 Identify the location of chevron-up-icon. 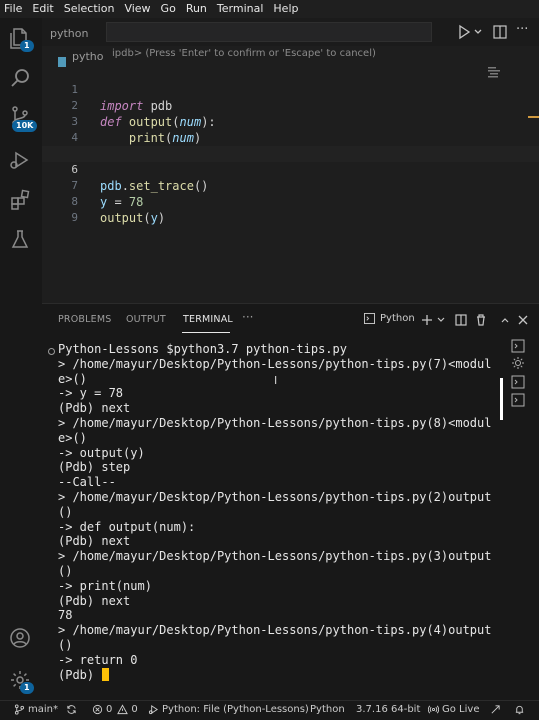
(505, 319).